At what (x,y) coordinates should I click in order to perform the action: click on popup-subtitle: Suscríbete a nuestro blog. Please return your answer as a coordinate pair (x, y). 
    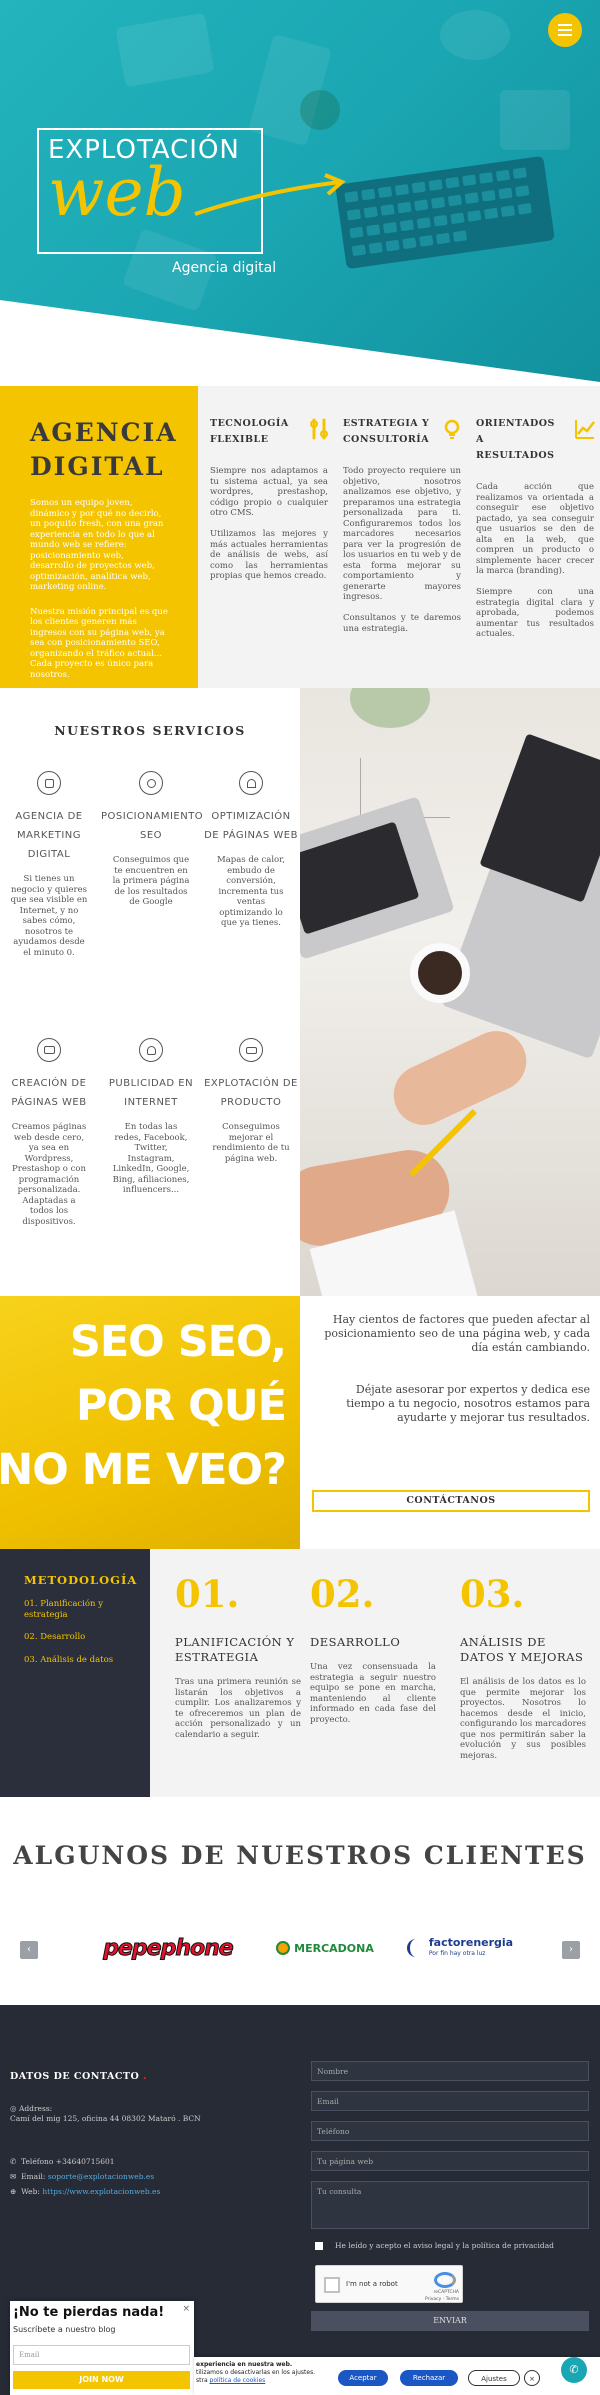
    Looking at the image, I should click on (64, 2329).